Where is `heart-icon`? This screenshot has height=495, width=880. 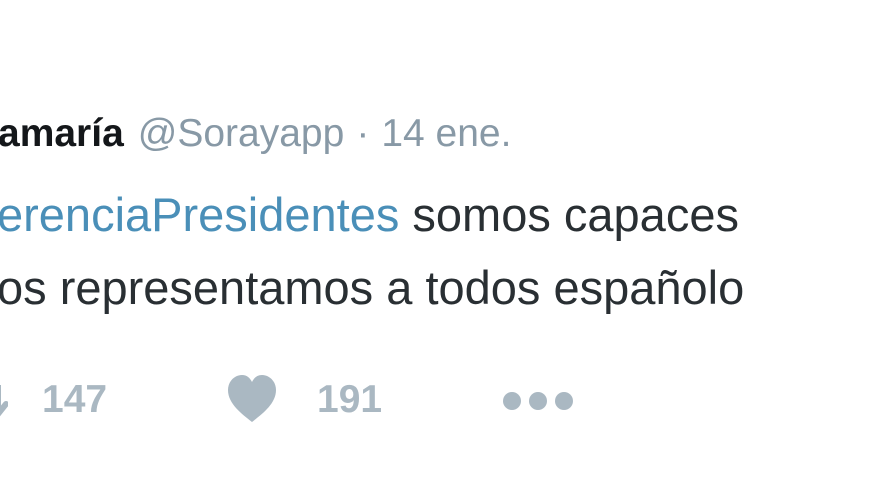
heart-icon is located at coordinates (252, 399).